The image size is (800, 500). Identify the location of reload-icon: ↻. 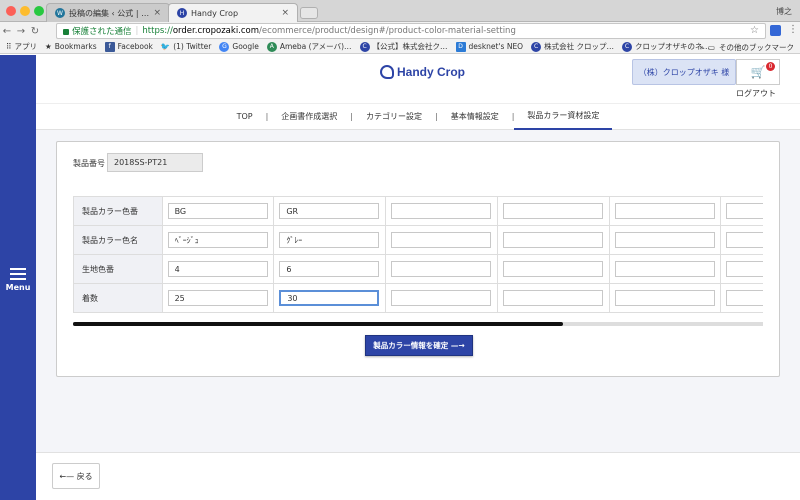
(35, 31).